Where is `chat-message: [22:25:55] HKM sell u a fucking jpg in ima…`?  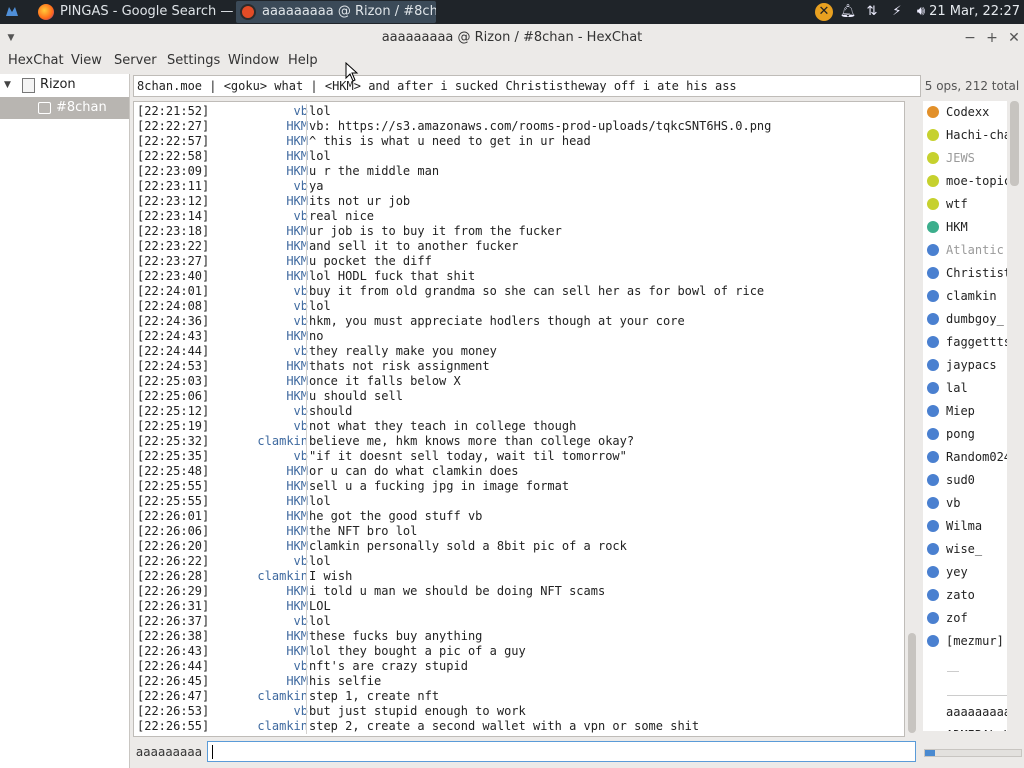
chat-message: [22:25:55] HKM sell u a fucking jpg in ima… is located at coordinates (519, 486).